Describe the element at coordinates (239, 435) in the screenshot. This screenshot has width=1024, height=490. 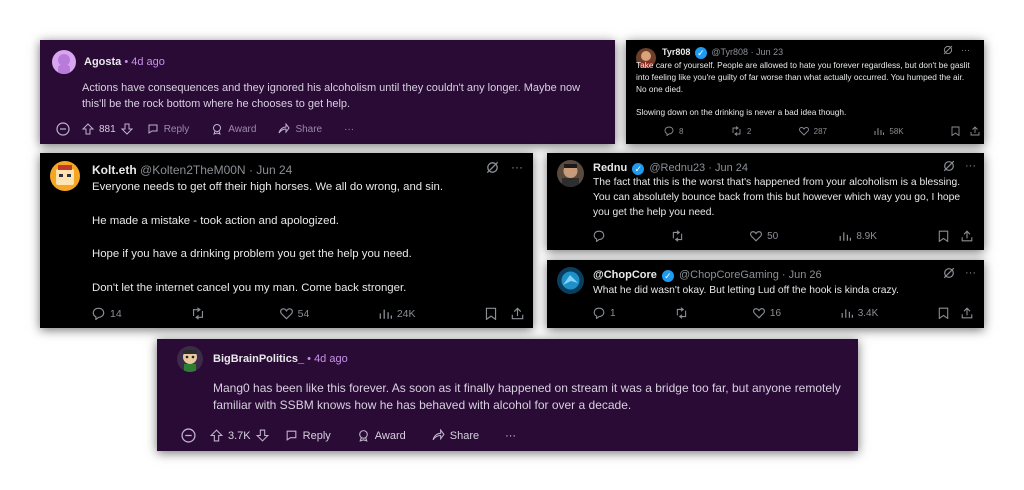
I see `vote-count: 3.7K` at that location.